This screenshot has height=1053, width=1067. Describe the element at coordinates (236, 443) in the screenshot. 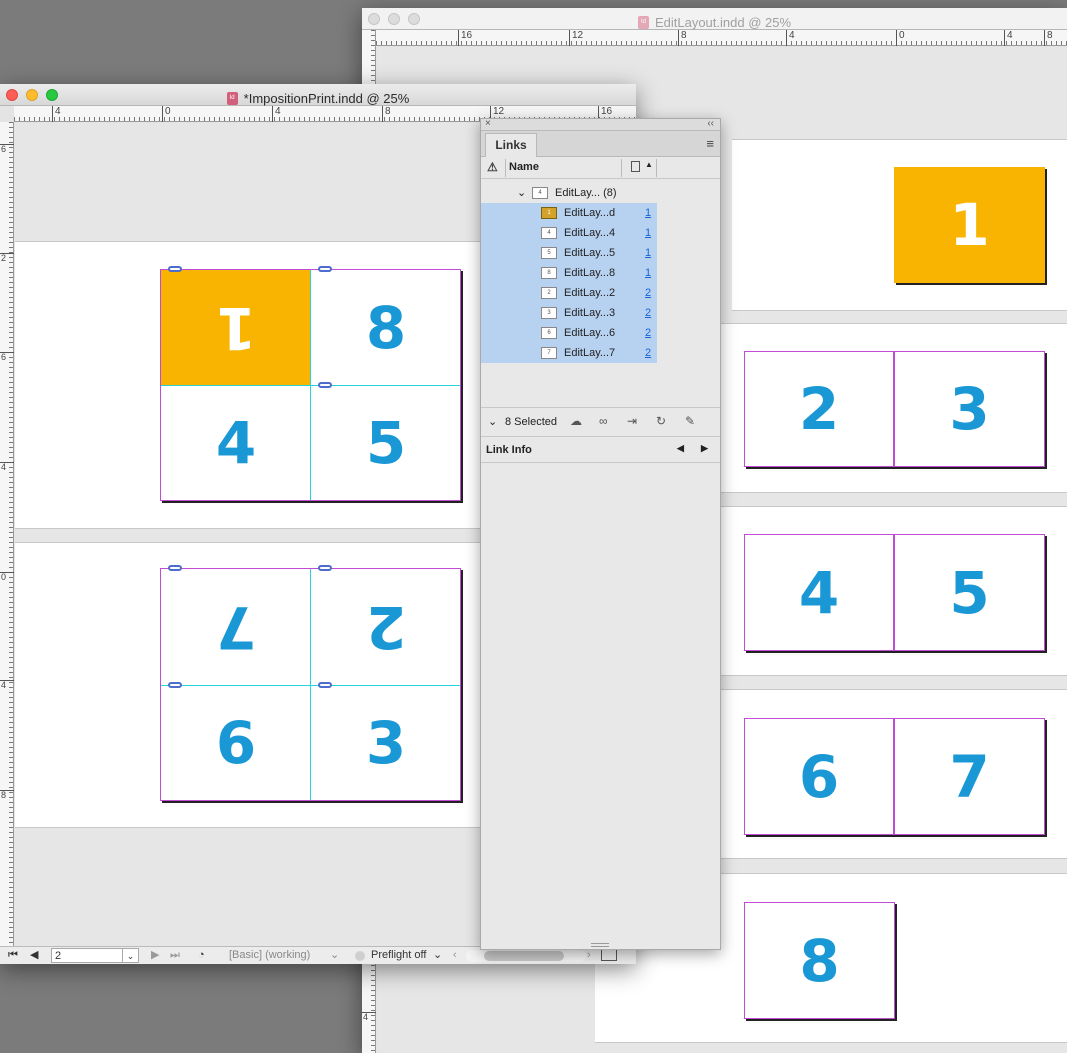

I see `imposed-page: 4` at that location.